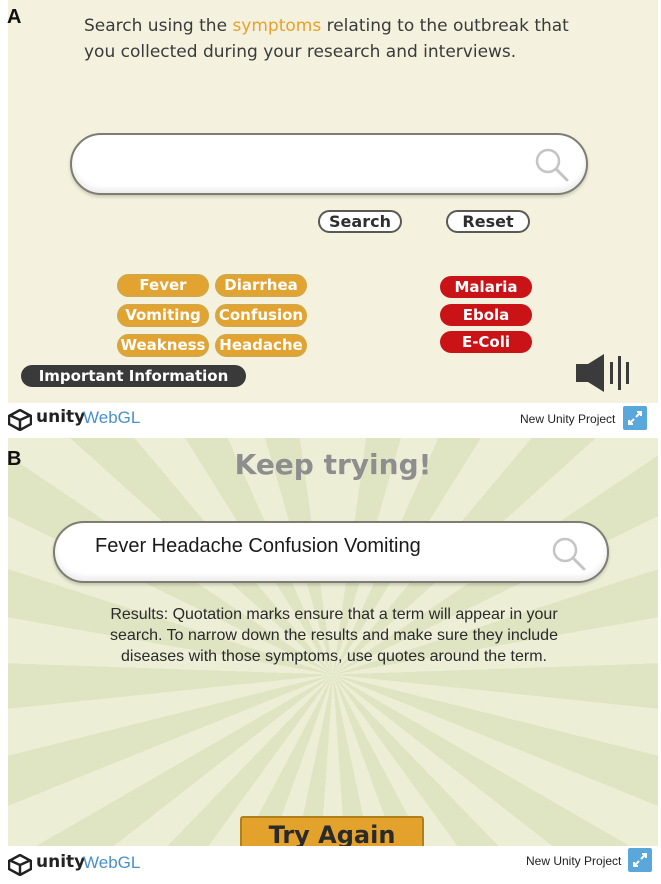 This screenshot has width=661, height=884. I want to click on panel-label-b: B, so click(14, 459).